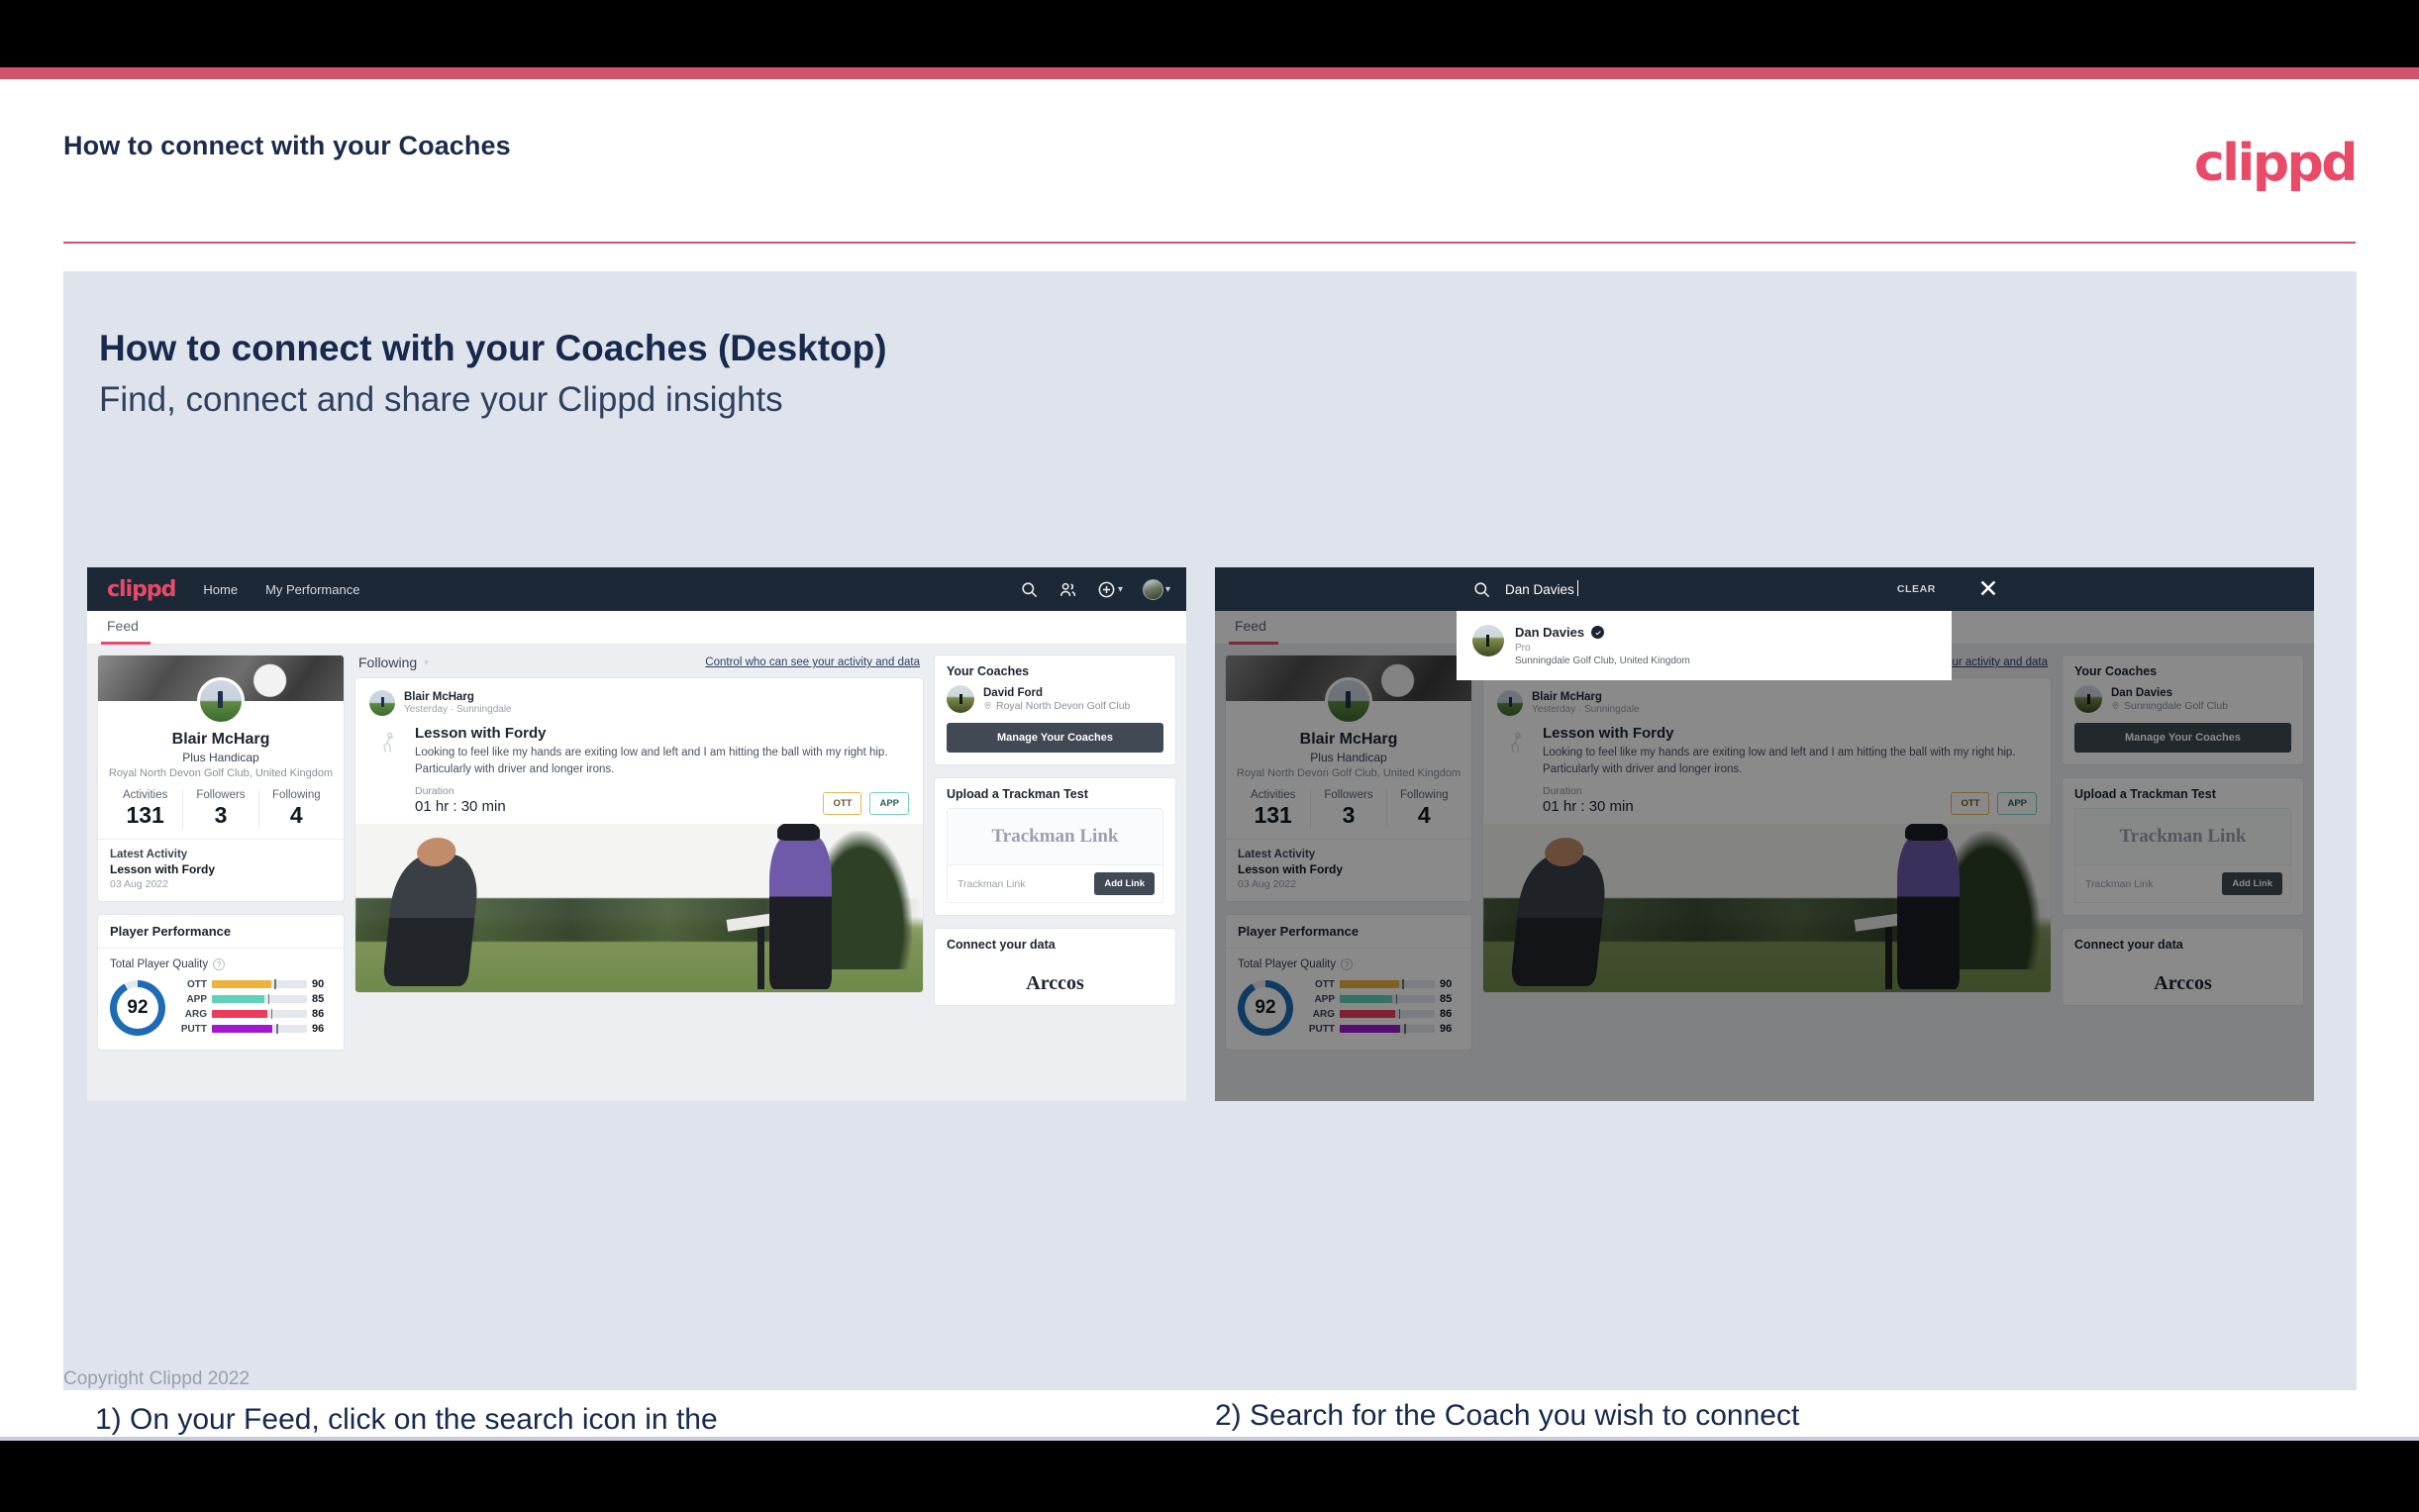 The image size is (2419, 1512). I want to click on top-accent-stripe, so click(1209, 73).